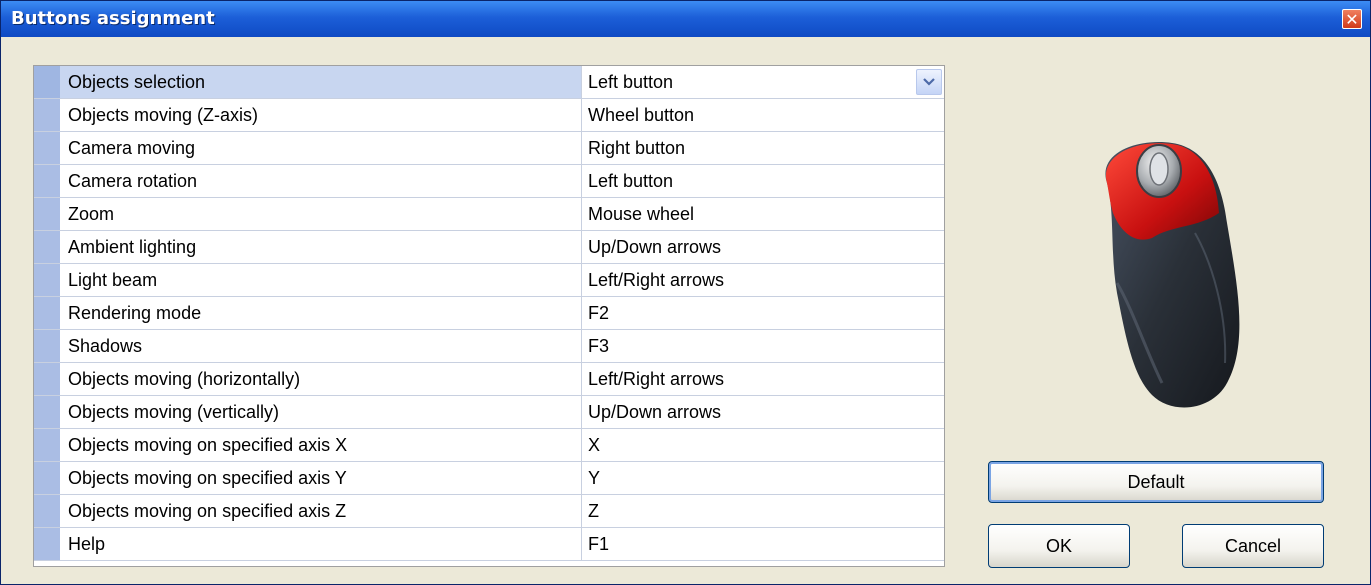 The height and width of the screenshot is (585, 1371). Describe the element at coordinates (763, 511) in the screenshot. I see `button-cell: Z` at that location.